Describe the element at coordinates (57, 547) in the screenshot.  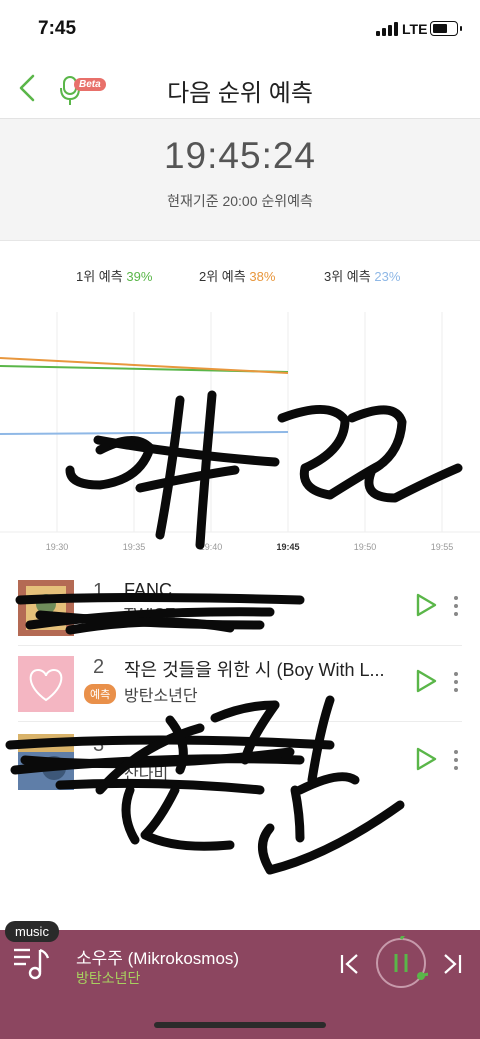
I see `x-tick-label: 19:30` at that location.